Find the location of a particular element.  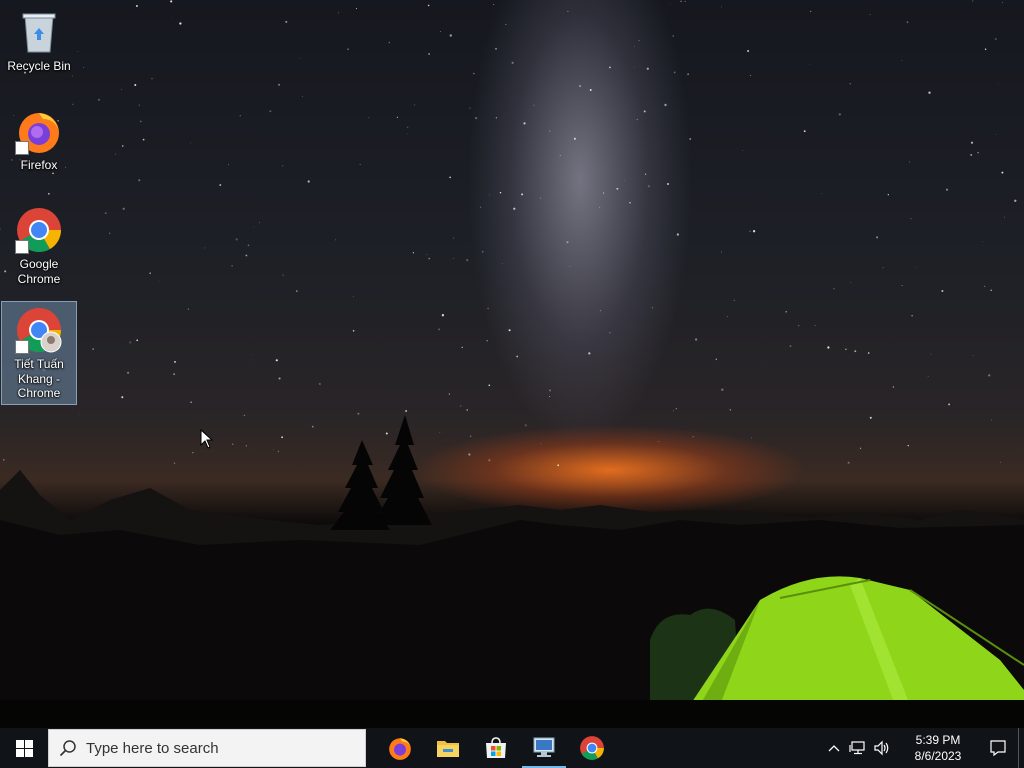

desktop-icon-label: Google Chrome is located at coordinates (39, 271).